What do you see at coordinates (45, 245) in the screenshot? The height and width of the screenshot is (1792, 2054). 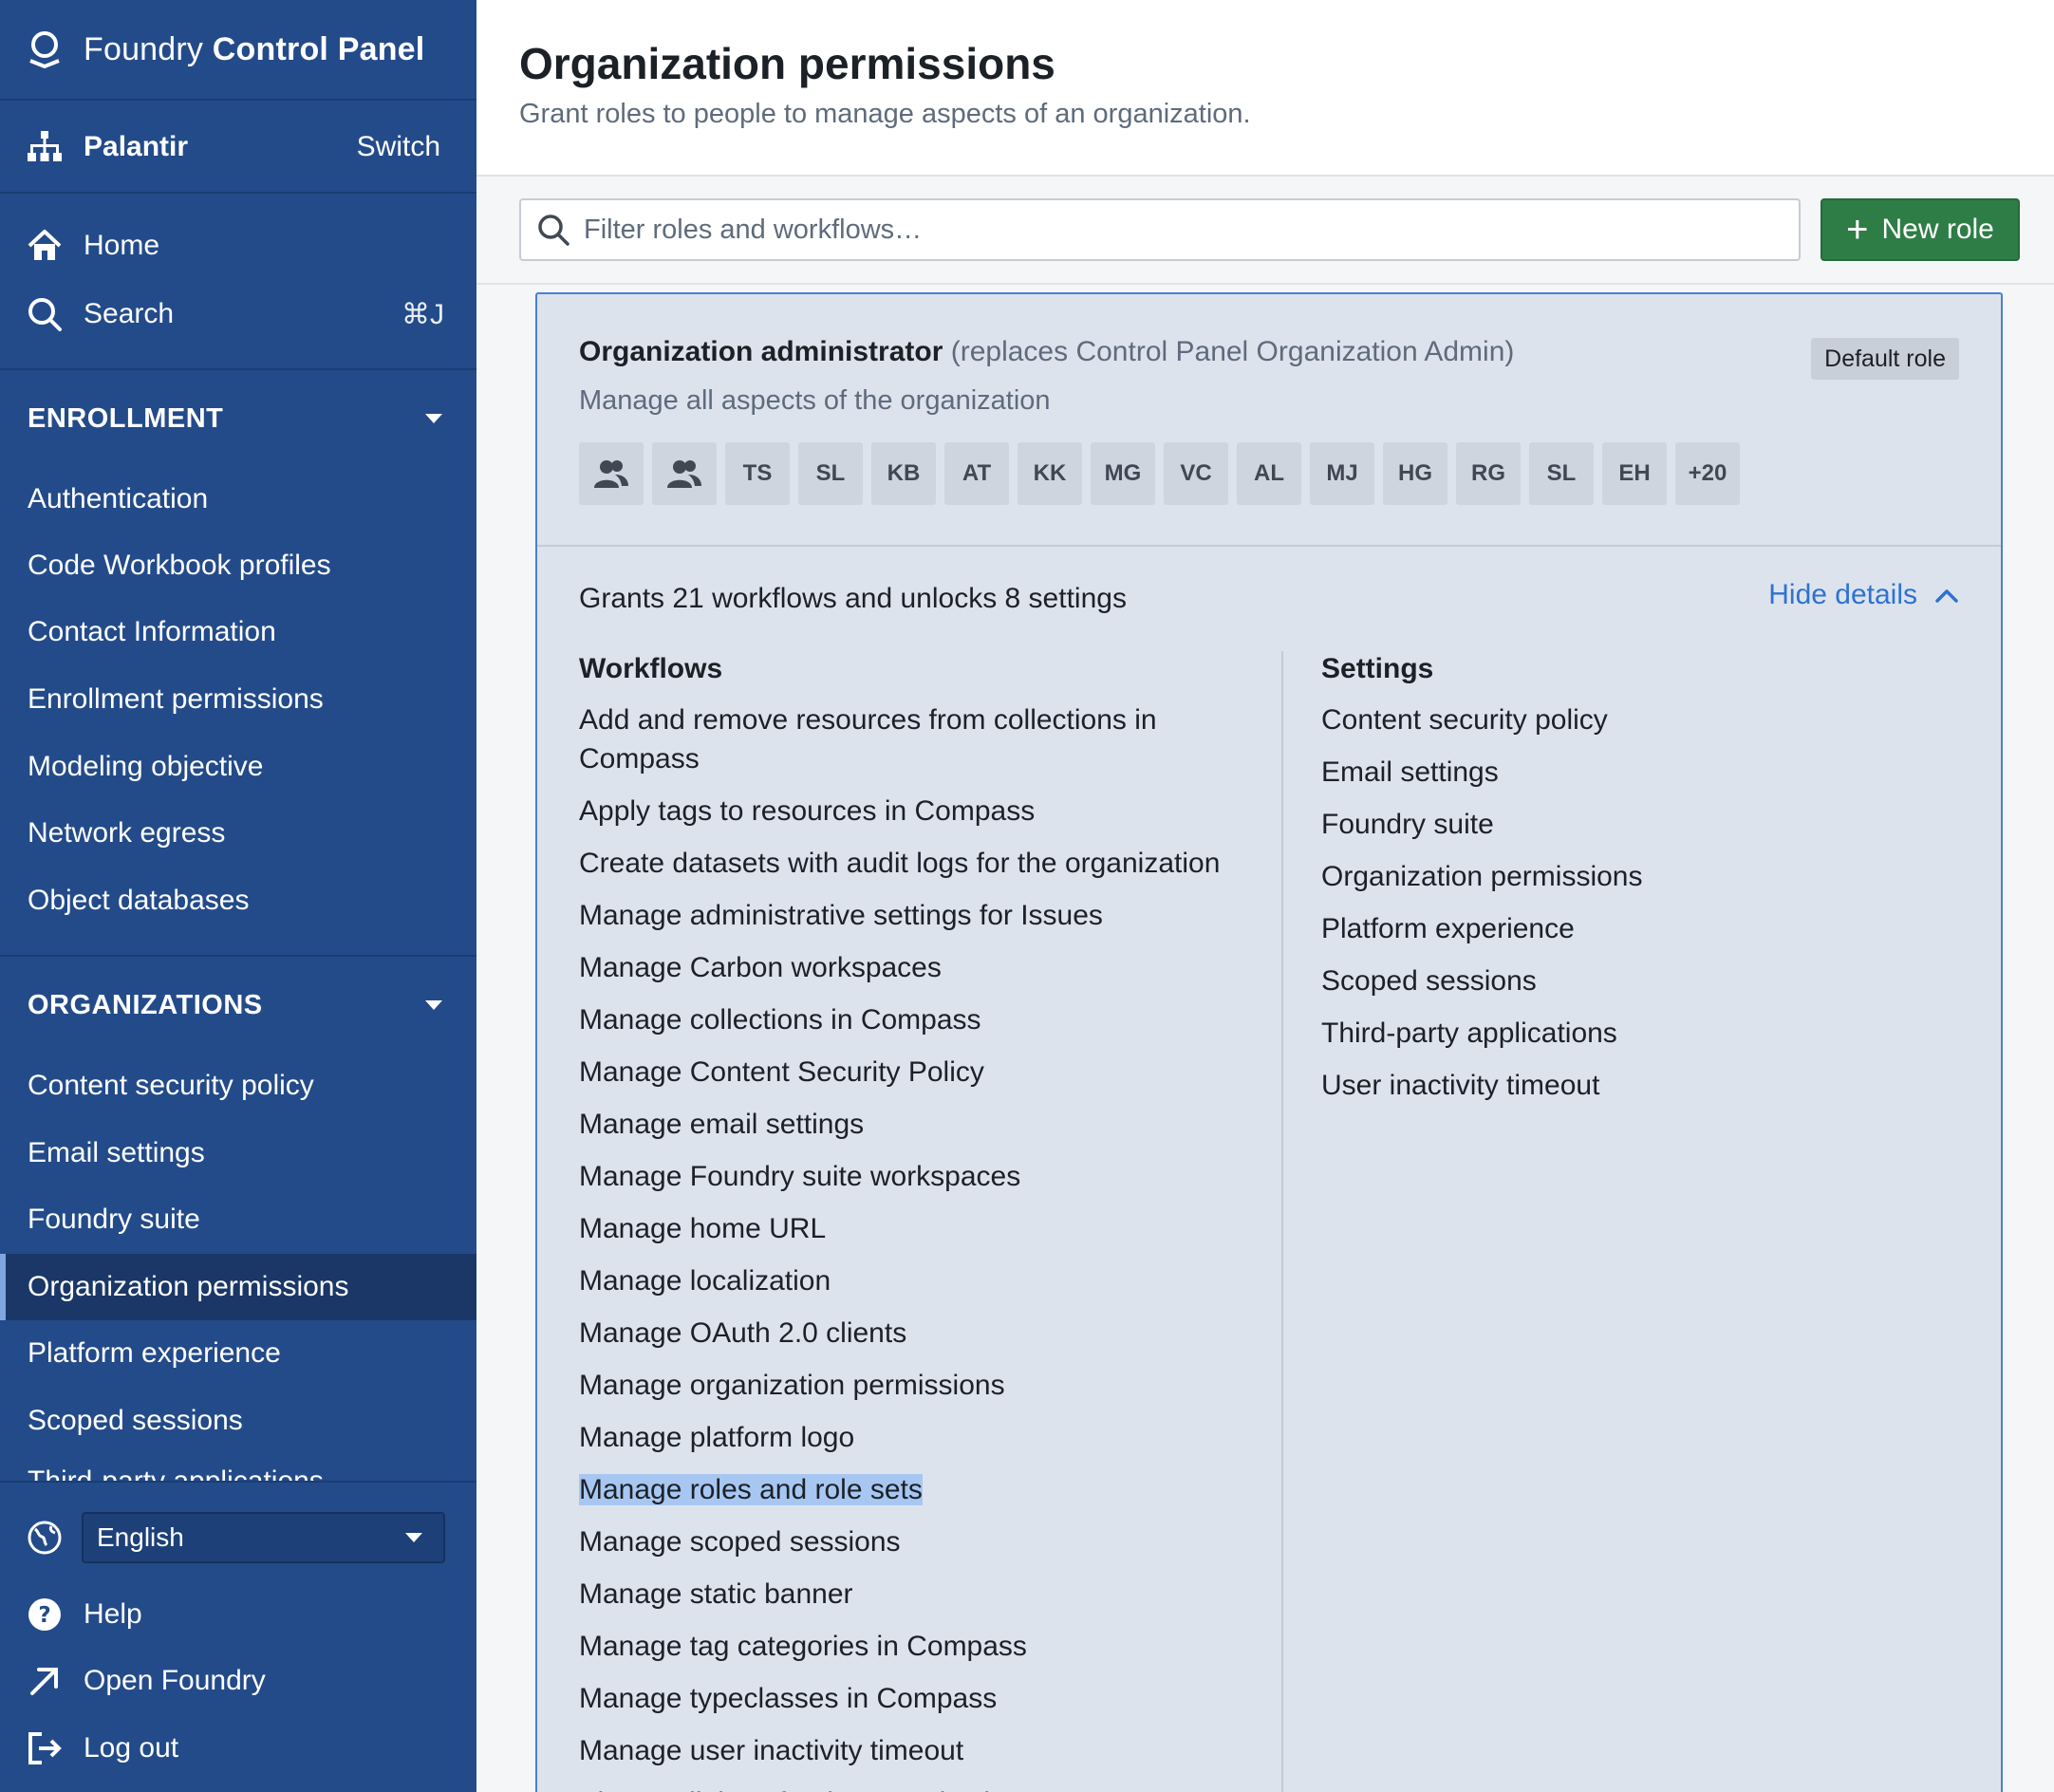 I see `home-icon` at bounding box center [45, 245].